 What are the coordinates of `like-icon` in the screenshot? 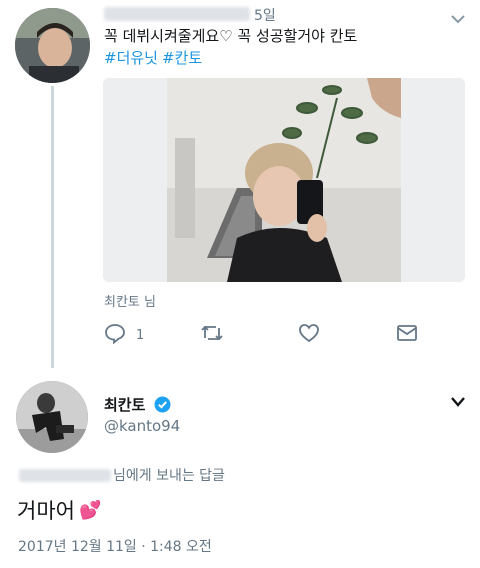 It's located at (309, 335).